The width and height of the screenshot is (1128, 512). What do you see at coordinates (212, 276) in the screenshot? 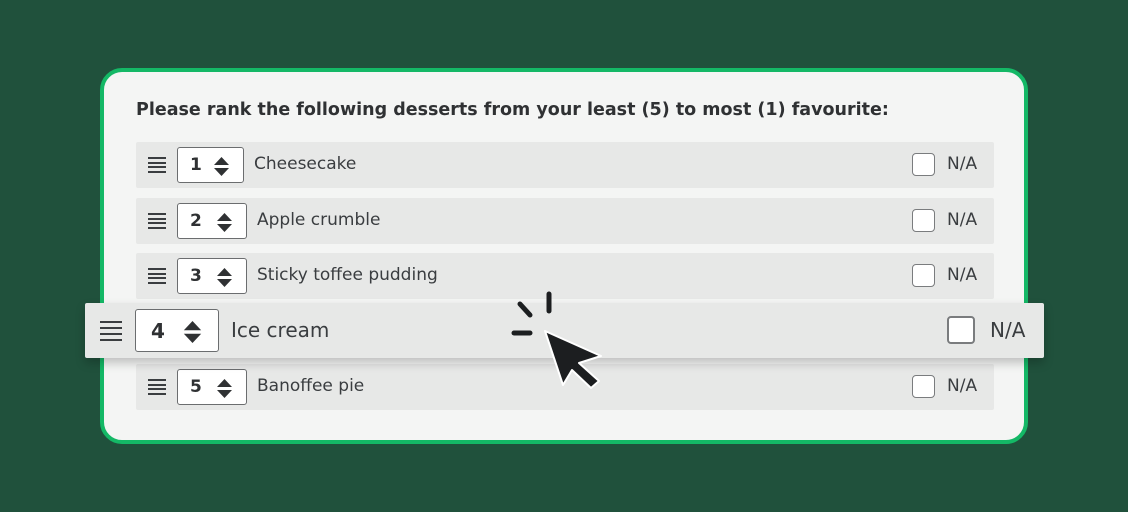
I see `rank-select: 3` at bounding box center [212, 276].